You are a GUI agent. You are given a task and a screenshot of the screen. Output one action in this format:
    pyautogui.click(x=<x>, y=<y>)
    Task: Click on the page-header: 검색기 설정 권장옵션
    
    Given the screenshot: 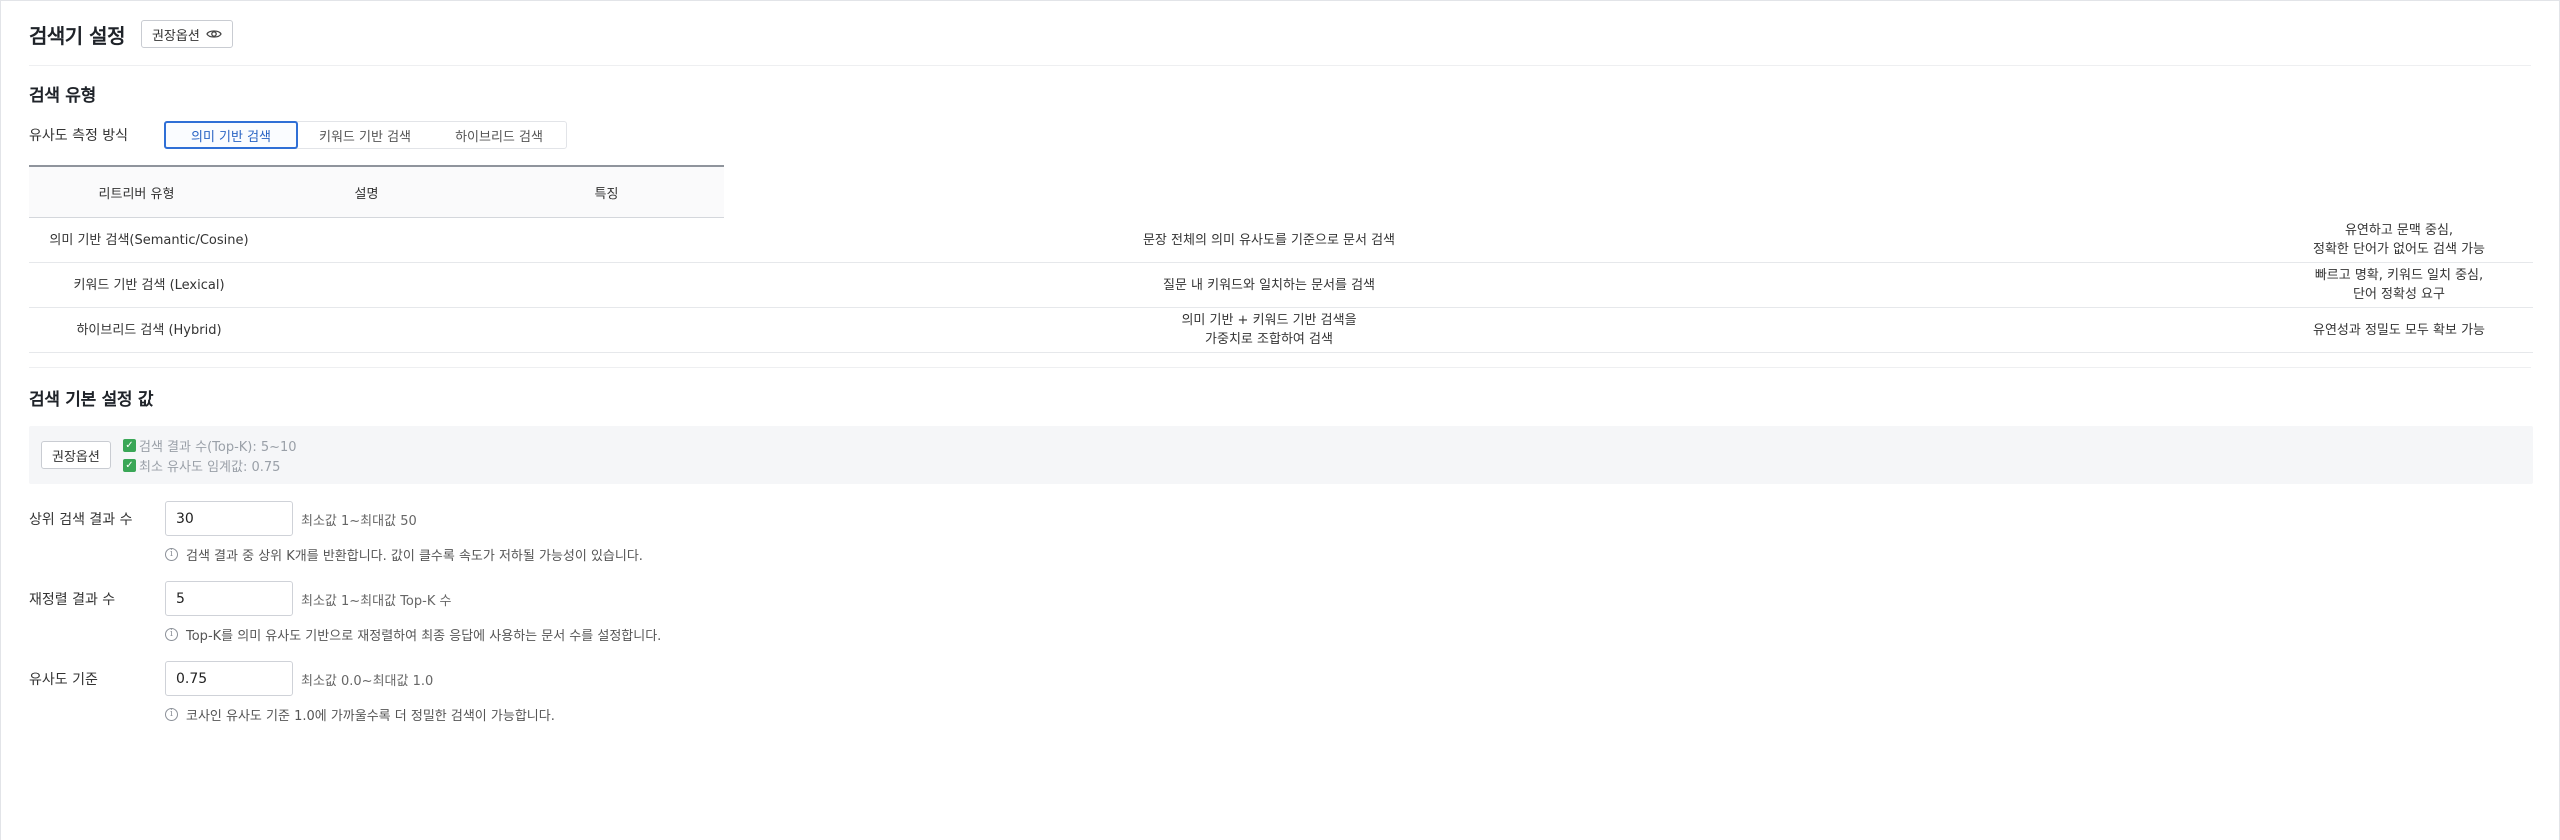 What is the action you would take?
    pyautogui.click(x=131, y=34)
    